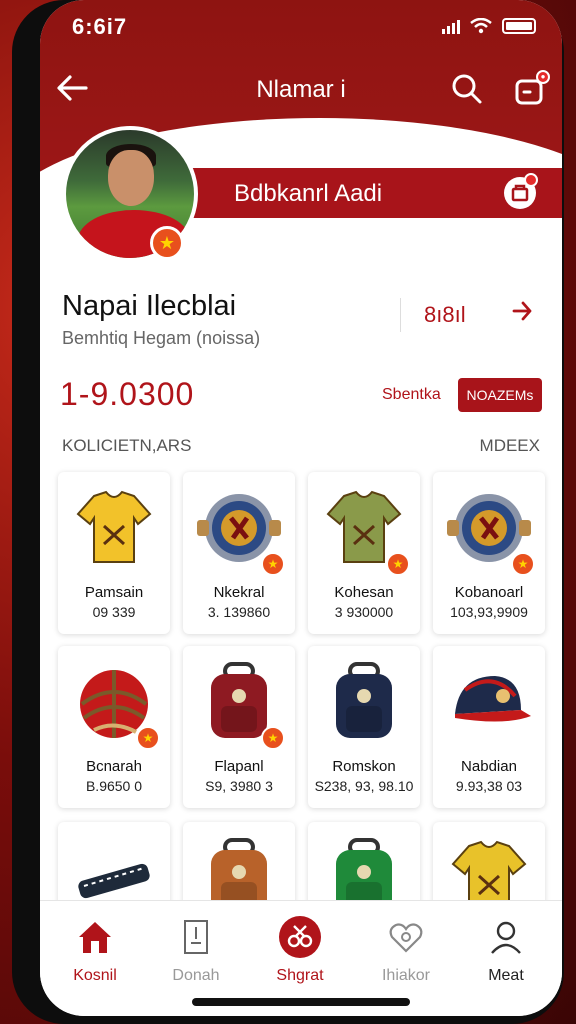 The image size is (576, 1024). I want to click on profile-banner: Bdbkanrl Aadi, so click(366, 193).